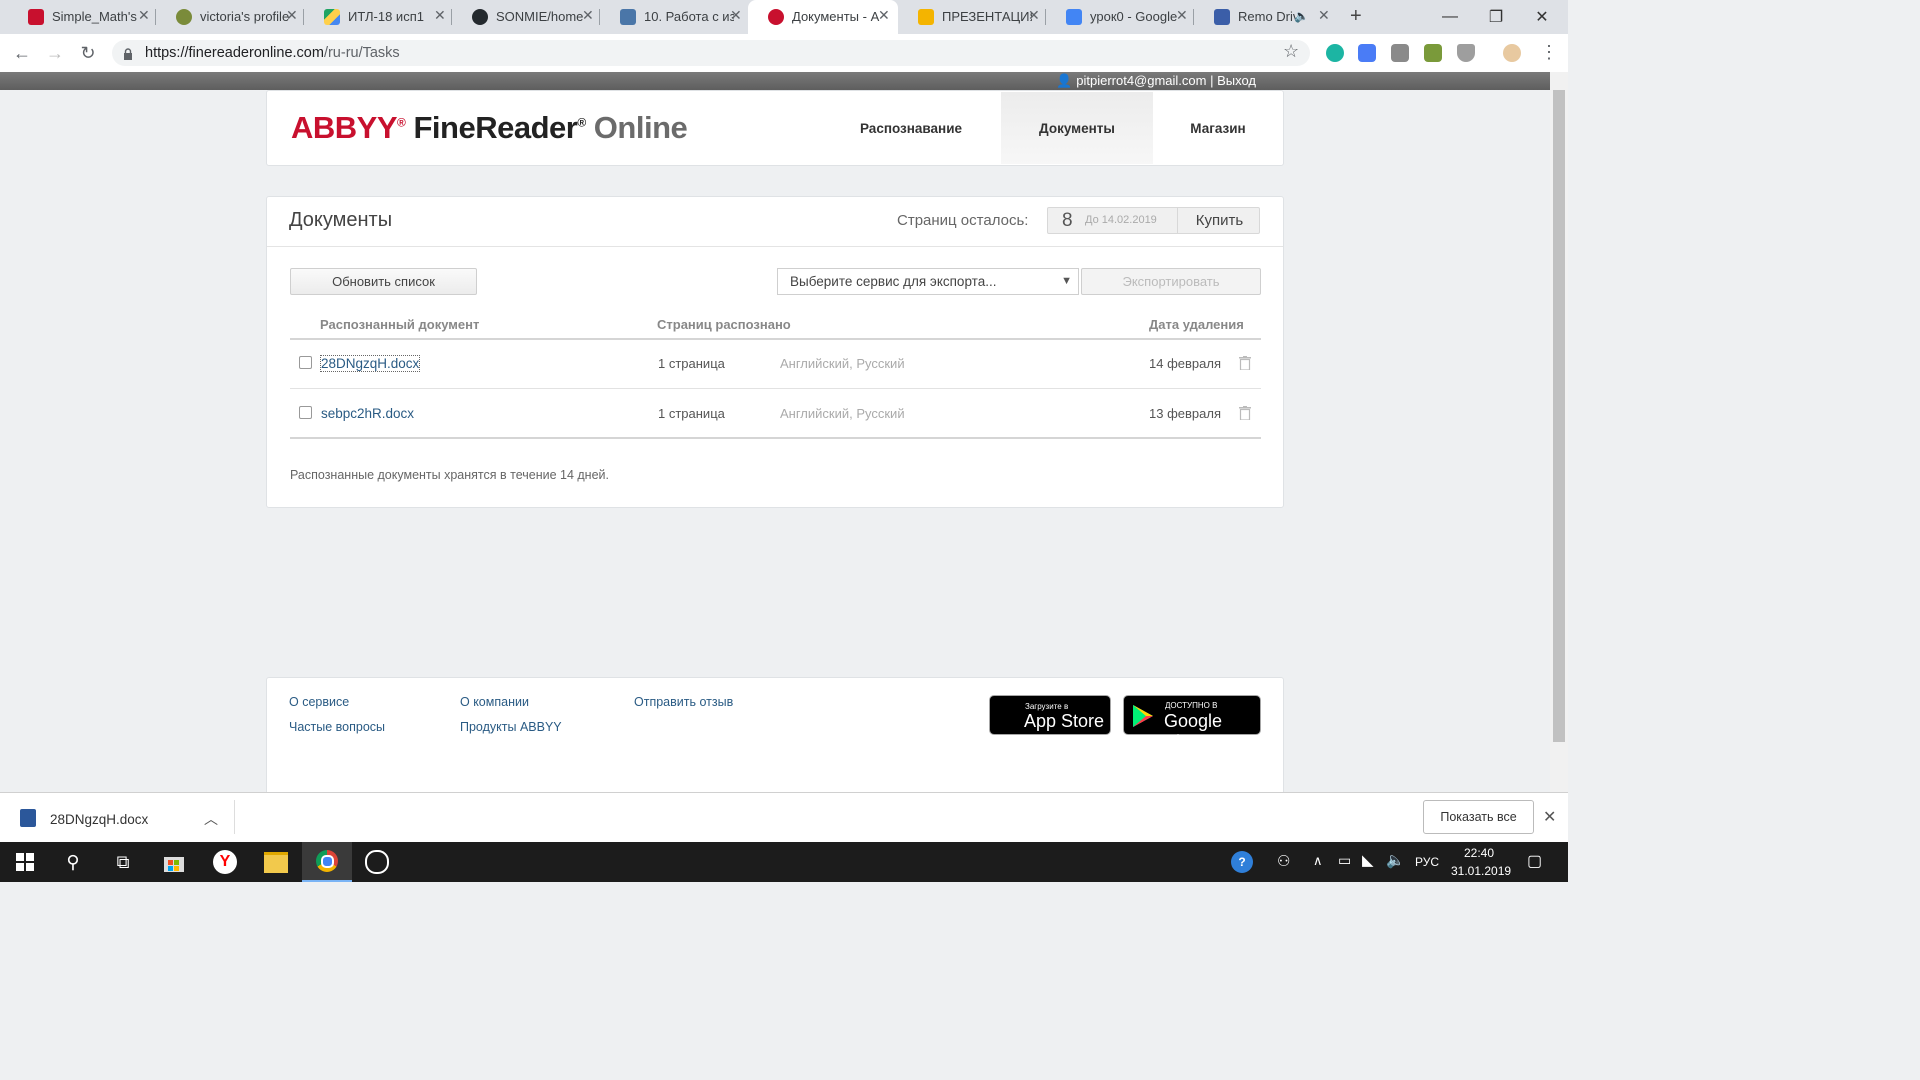  Describe the element at coordinates (1427, 862) in the screenshot. I see `input-language: РУС` at that location.